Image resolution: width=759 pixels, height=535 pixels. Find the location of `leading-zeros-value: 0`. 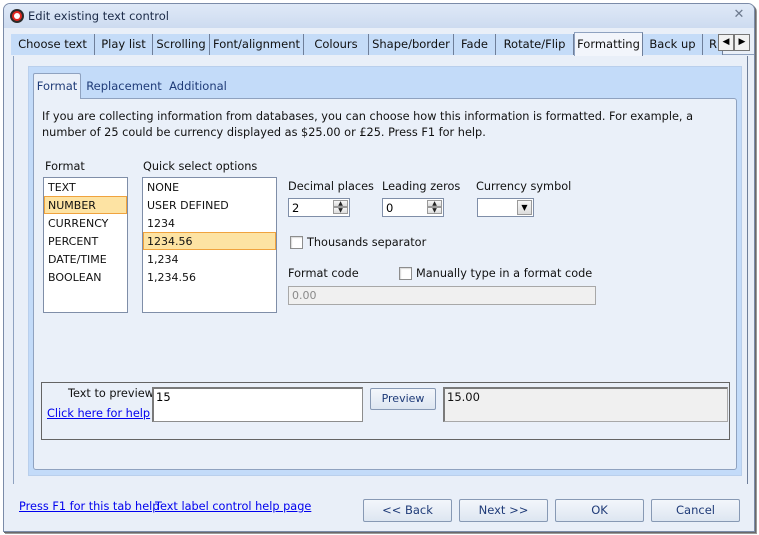

leading-zeros-value: 0 is located at coordinates (390, 208).